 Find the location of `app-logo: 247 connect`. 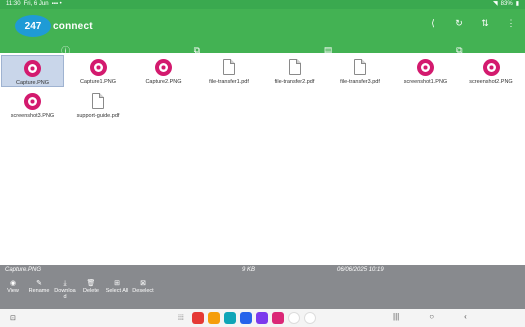

app-logo: 247 connect is located at coordinates (54, 26).